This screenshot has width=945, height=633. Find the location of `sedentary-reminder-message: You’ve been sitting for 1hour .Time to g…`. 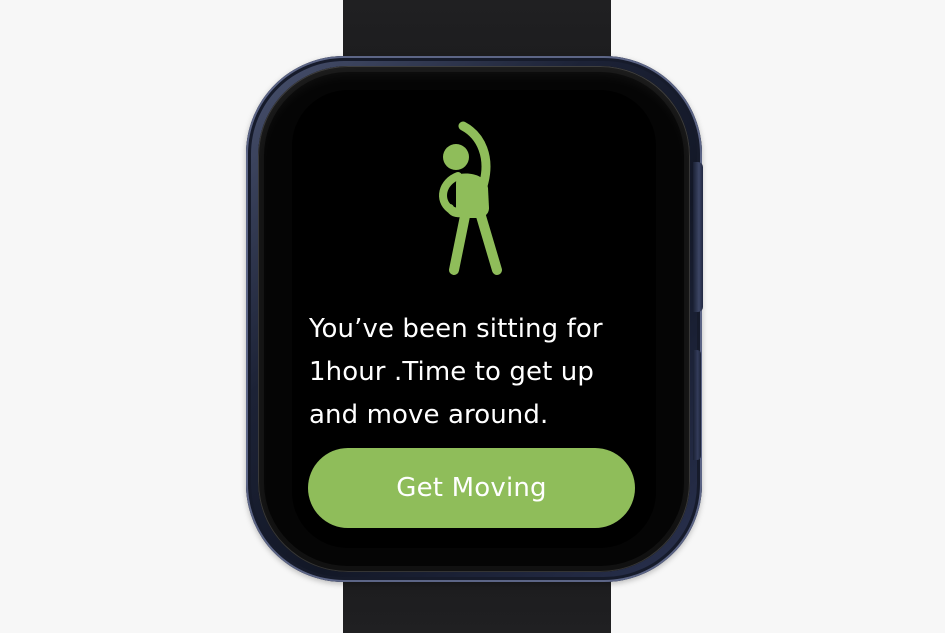

sedentary-reminder-message: You’ve been sitting for 1hour .Time to g… is located at coordinates (456, 372).